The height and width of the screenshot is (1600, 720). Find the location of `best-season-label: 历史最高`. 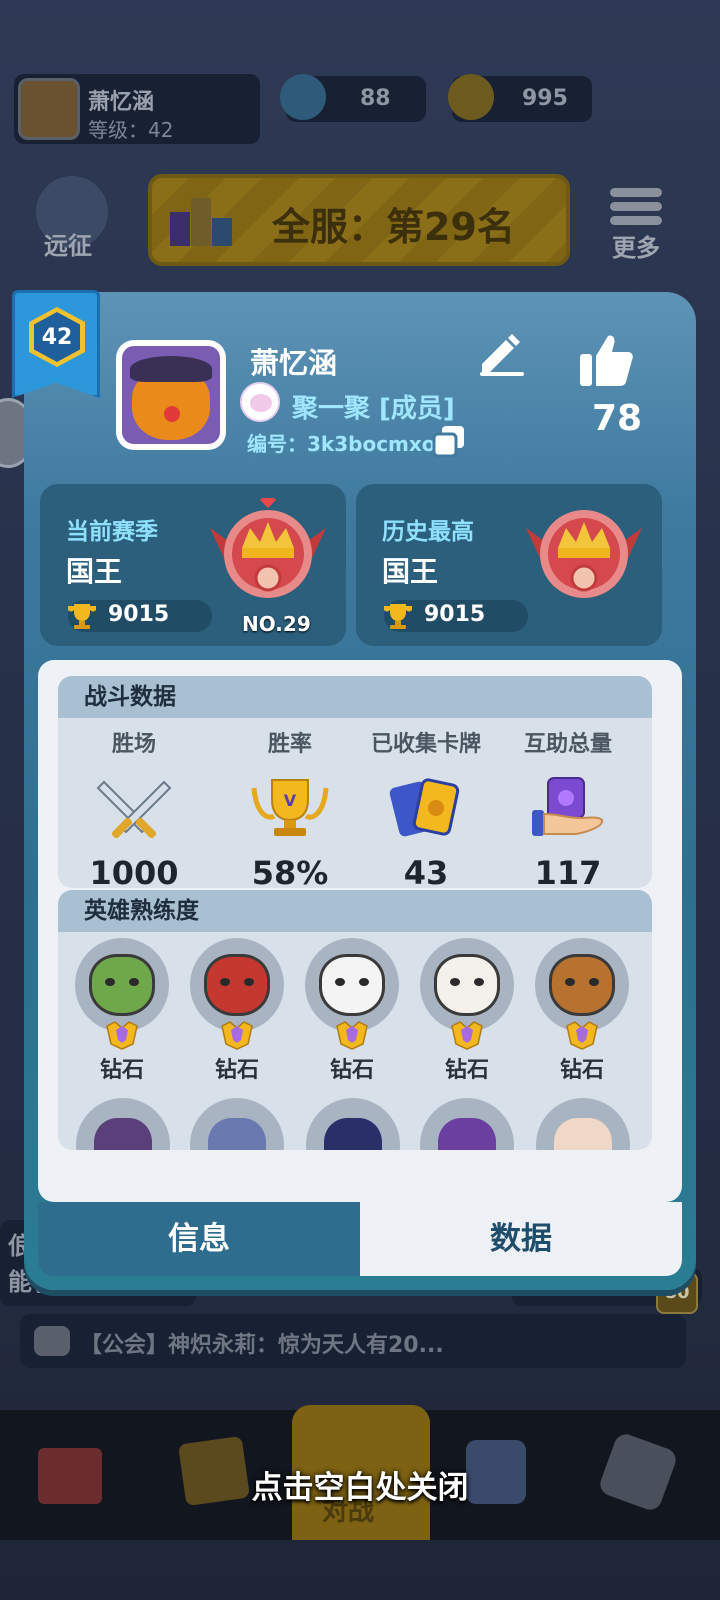

best-season-label: 历史最高 is located at coordinates (428, 532).